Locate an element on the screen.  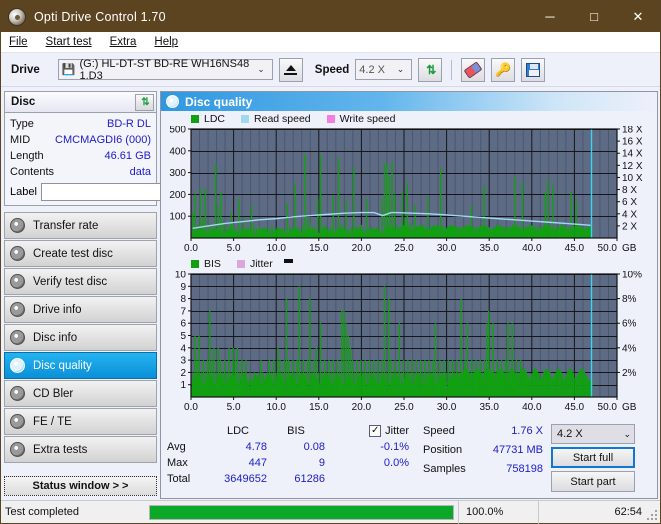
speed-select: 4.2 X ⌄ is located at coordinates (384, 69).